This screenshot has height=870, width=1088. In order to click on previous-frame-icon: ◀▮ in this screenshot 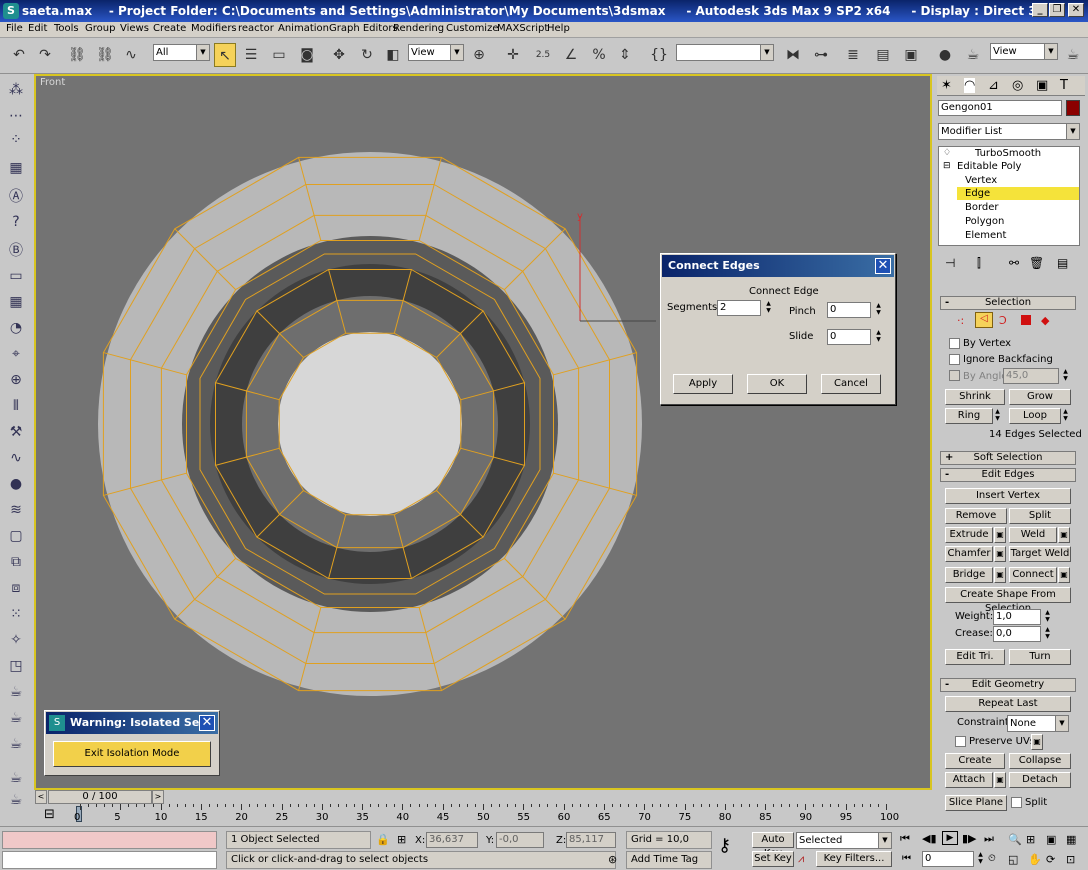, I will do `click(929, 838)`.